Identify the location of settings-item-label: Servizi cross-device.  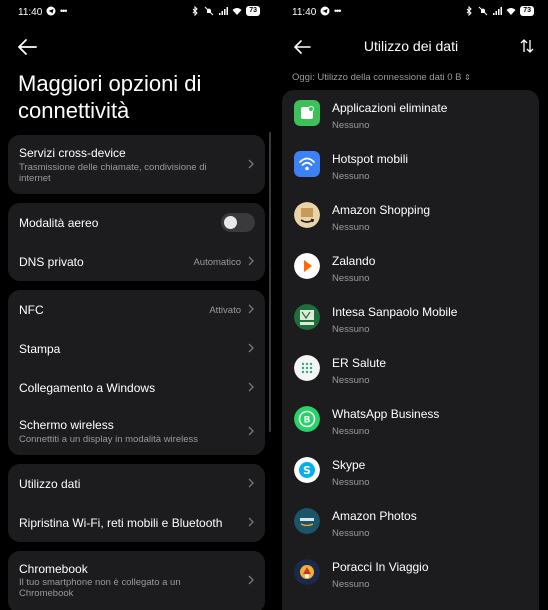
(72, 153).